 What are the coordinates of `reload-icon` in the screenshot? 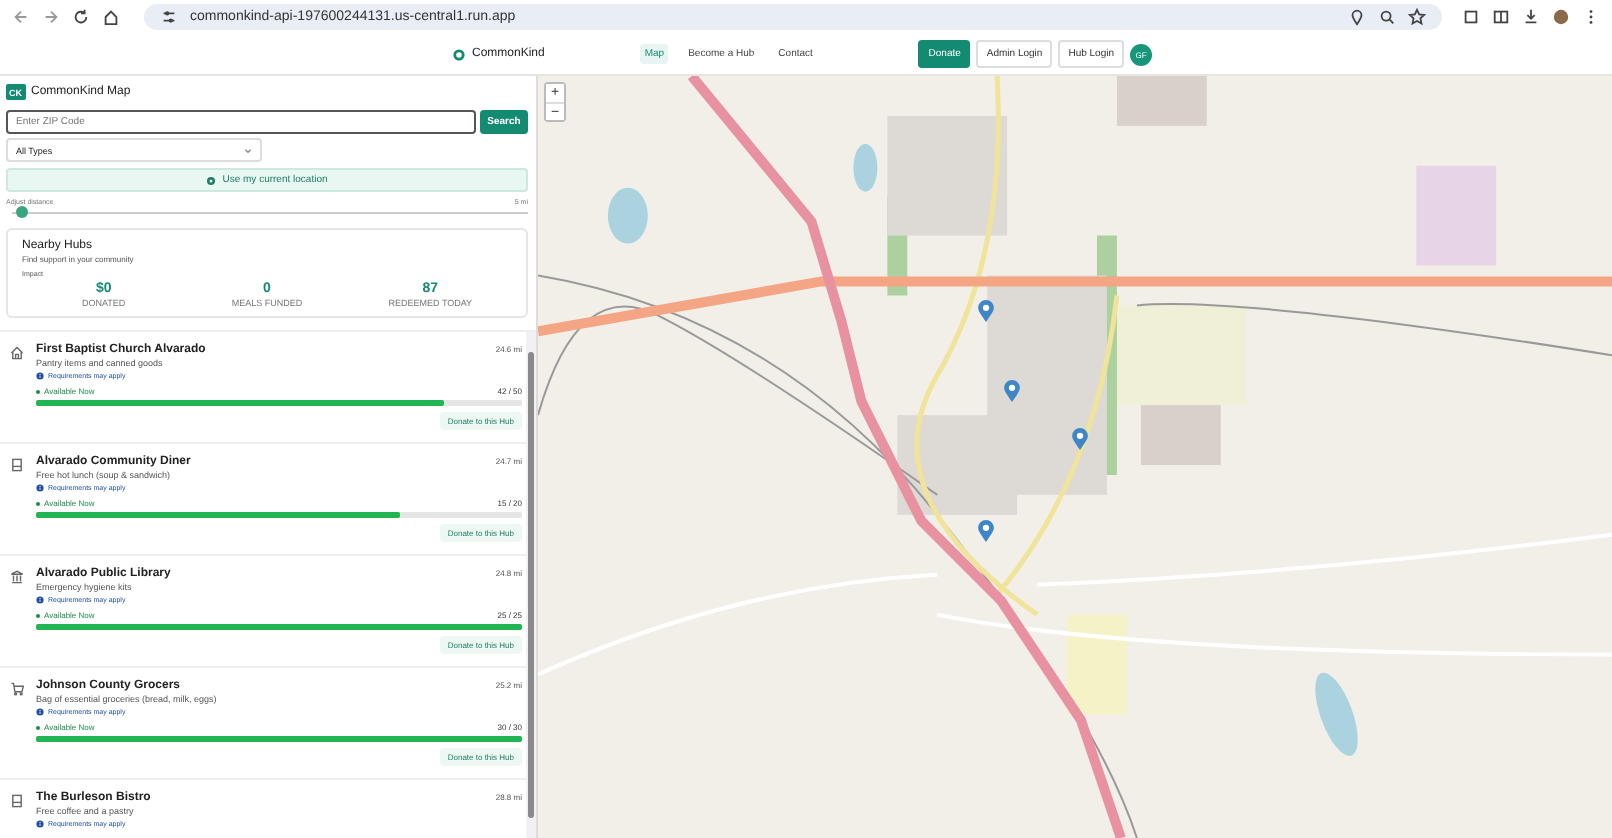 It's located at (81, 17).